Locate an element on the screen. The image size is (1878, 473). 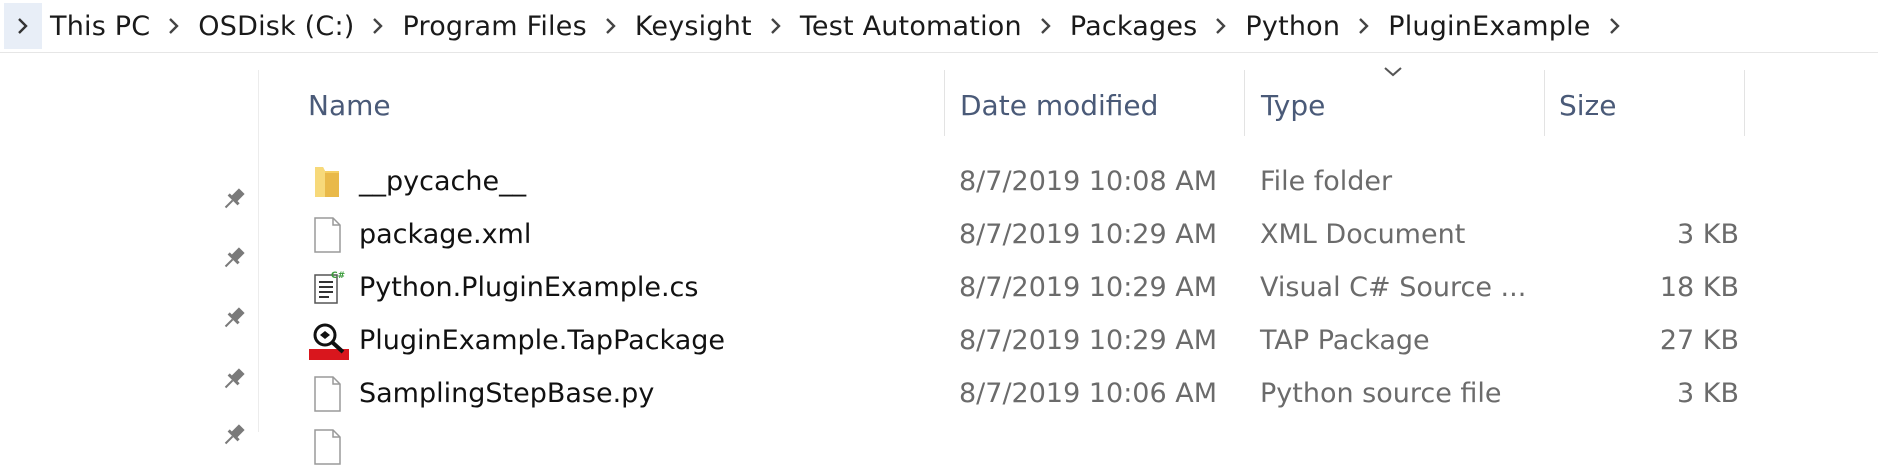
breadcrumb-label: OSDisk (C:) is located at coordinates (276, 26).